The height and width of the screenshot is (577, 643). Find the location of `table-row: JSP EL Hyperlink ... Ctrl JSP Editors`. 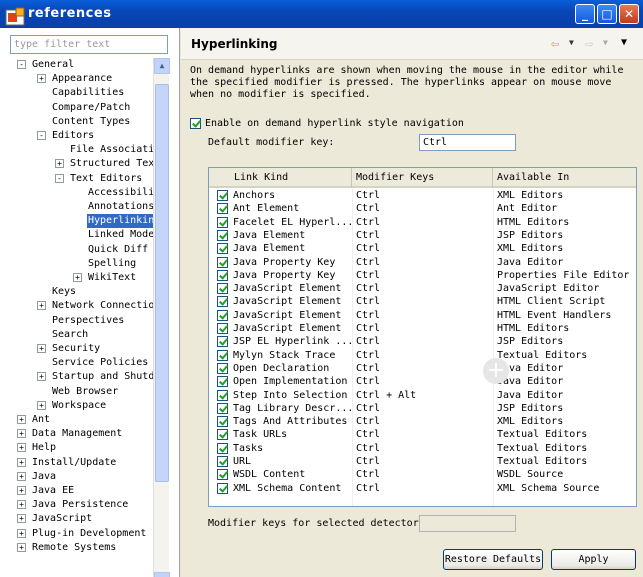

table-row: JSP EL Hyperlink ... Ctrl JSP Editors is located at coordinates (422, 341).